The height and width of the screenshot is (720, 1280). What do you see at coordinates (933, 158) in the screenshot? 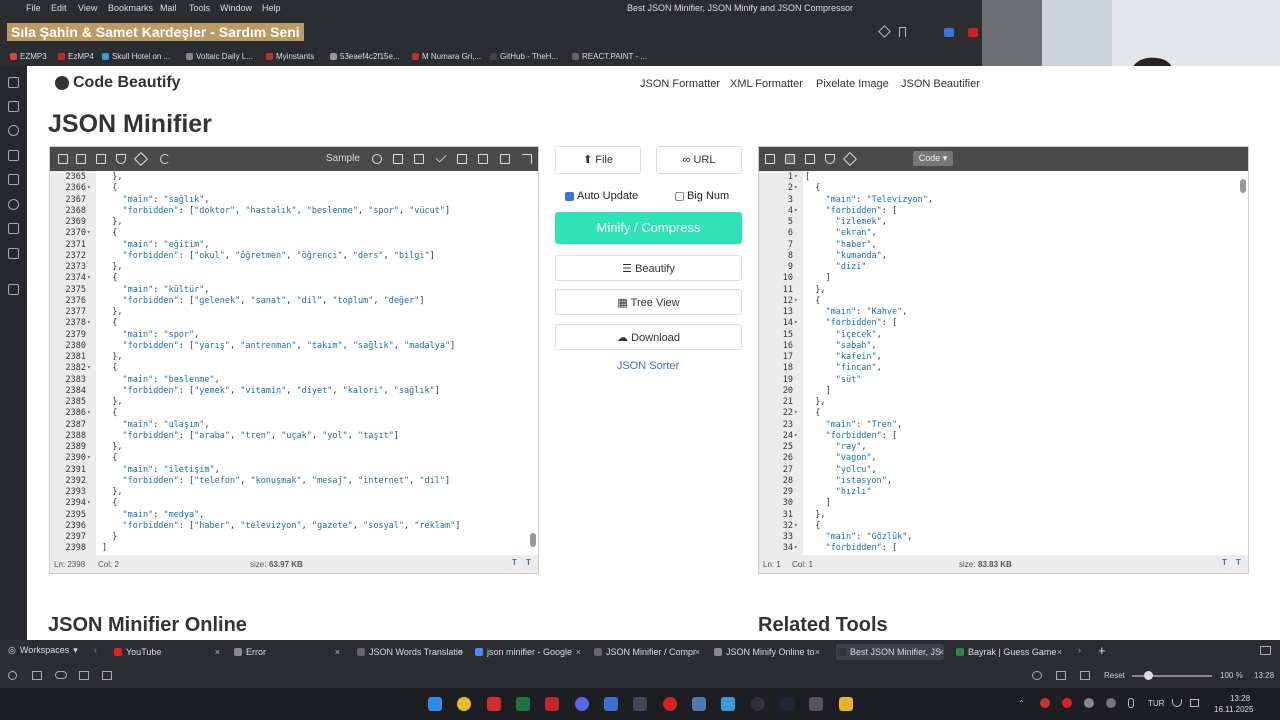
I see `mode-select: Code ▾` at bounding box center [933, 158].